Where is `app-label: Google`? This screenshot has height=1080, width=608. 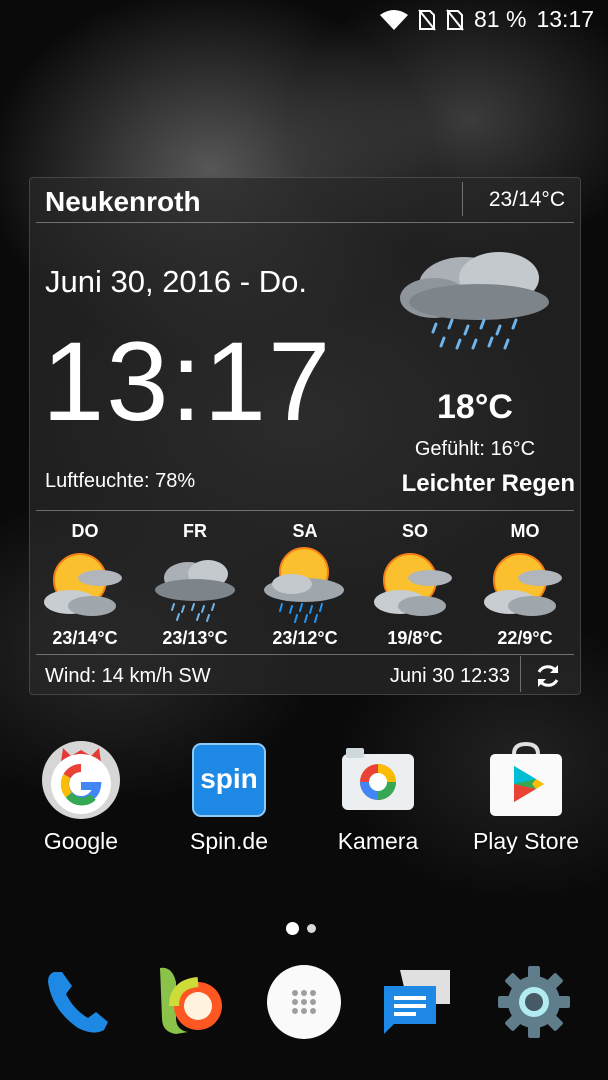
app-label: Google is located at coordinates (81, 841).